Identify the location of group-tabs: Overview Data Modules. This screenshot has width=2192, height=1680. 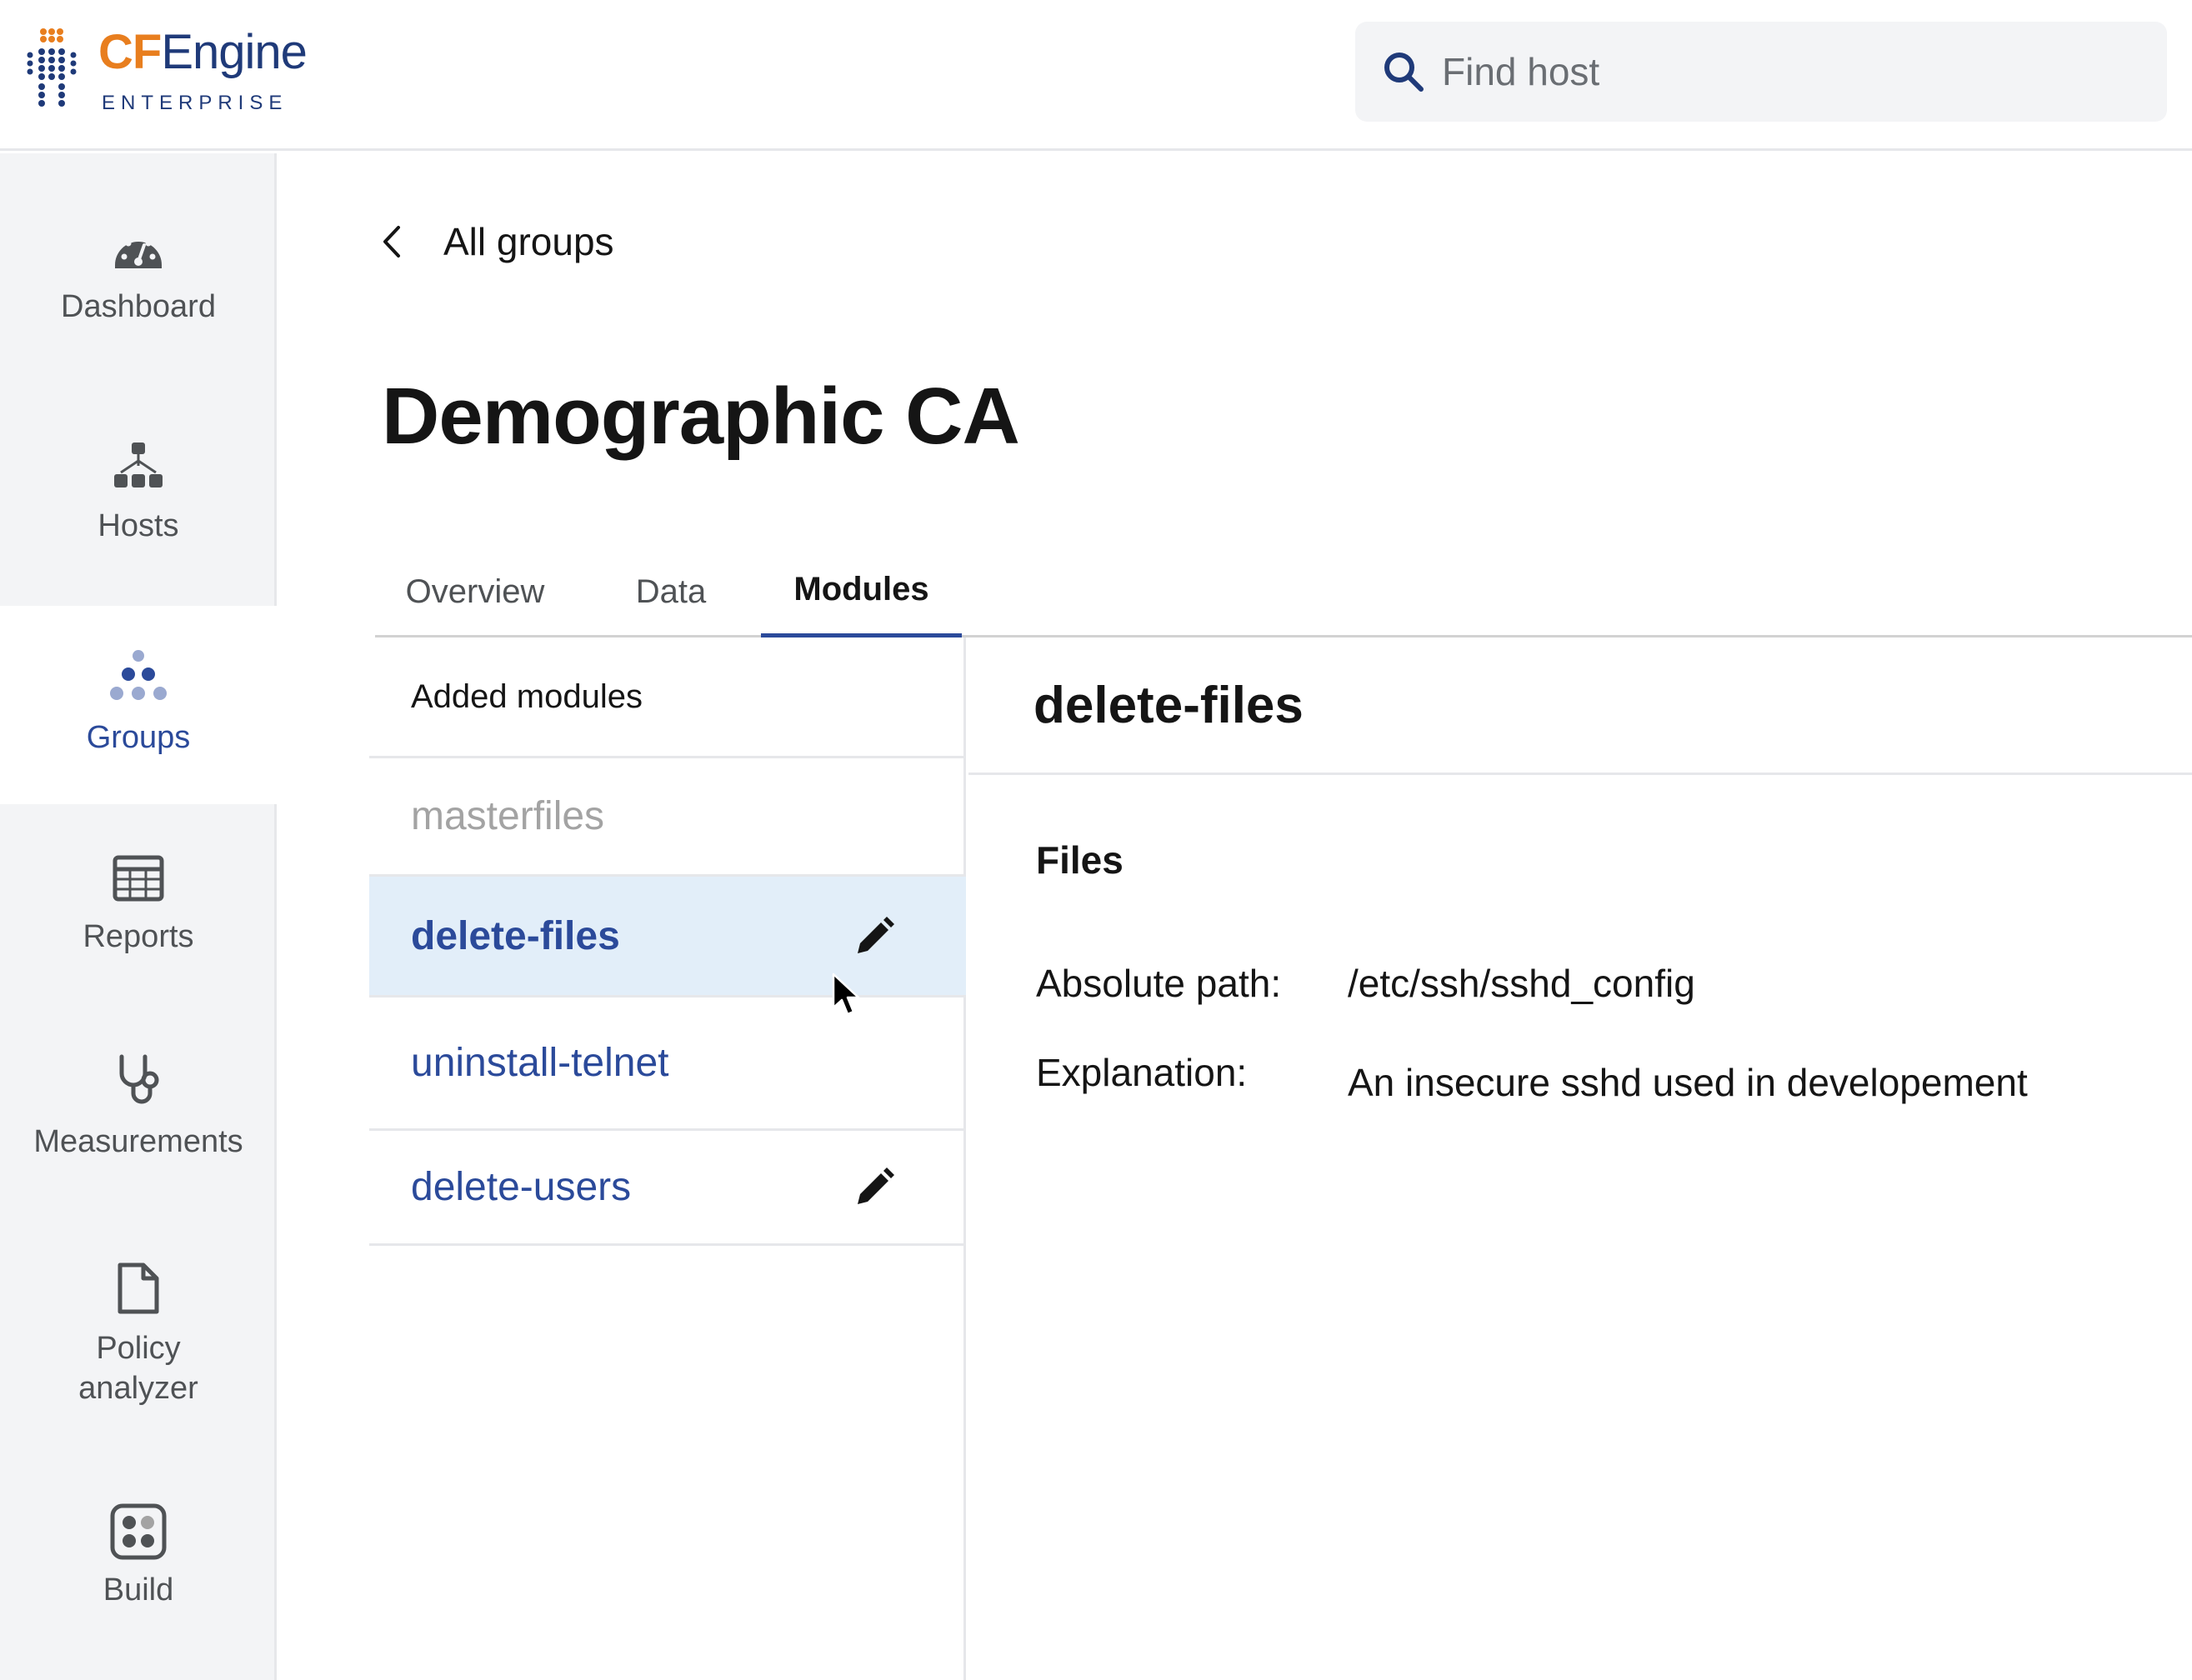
(1283, 592).